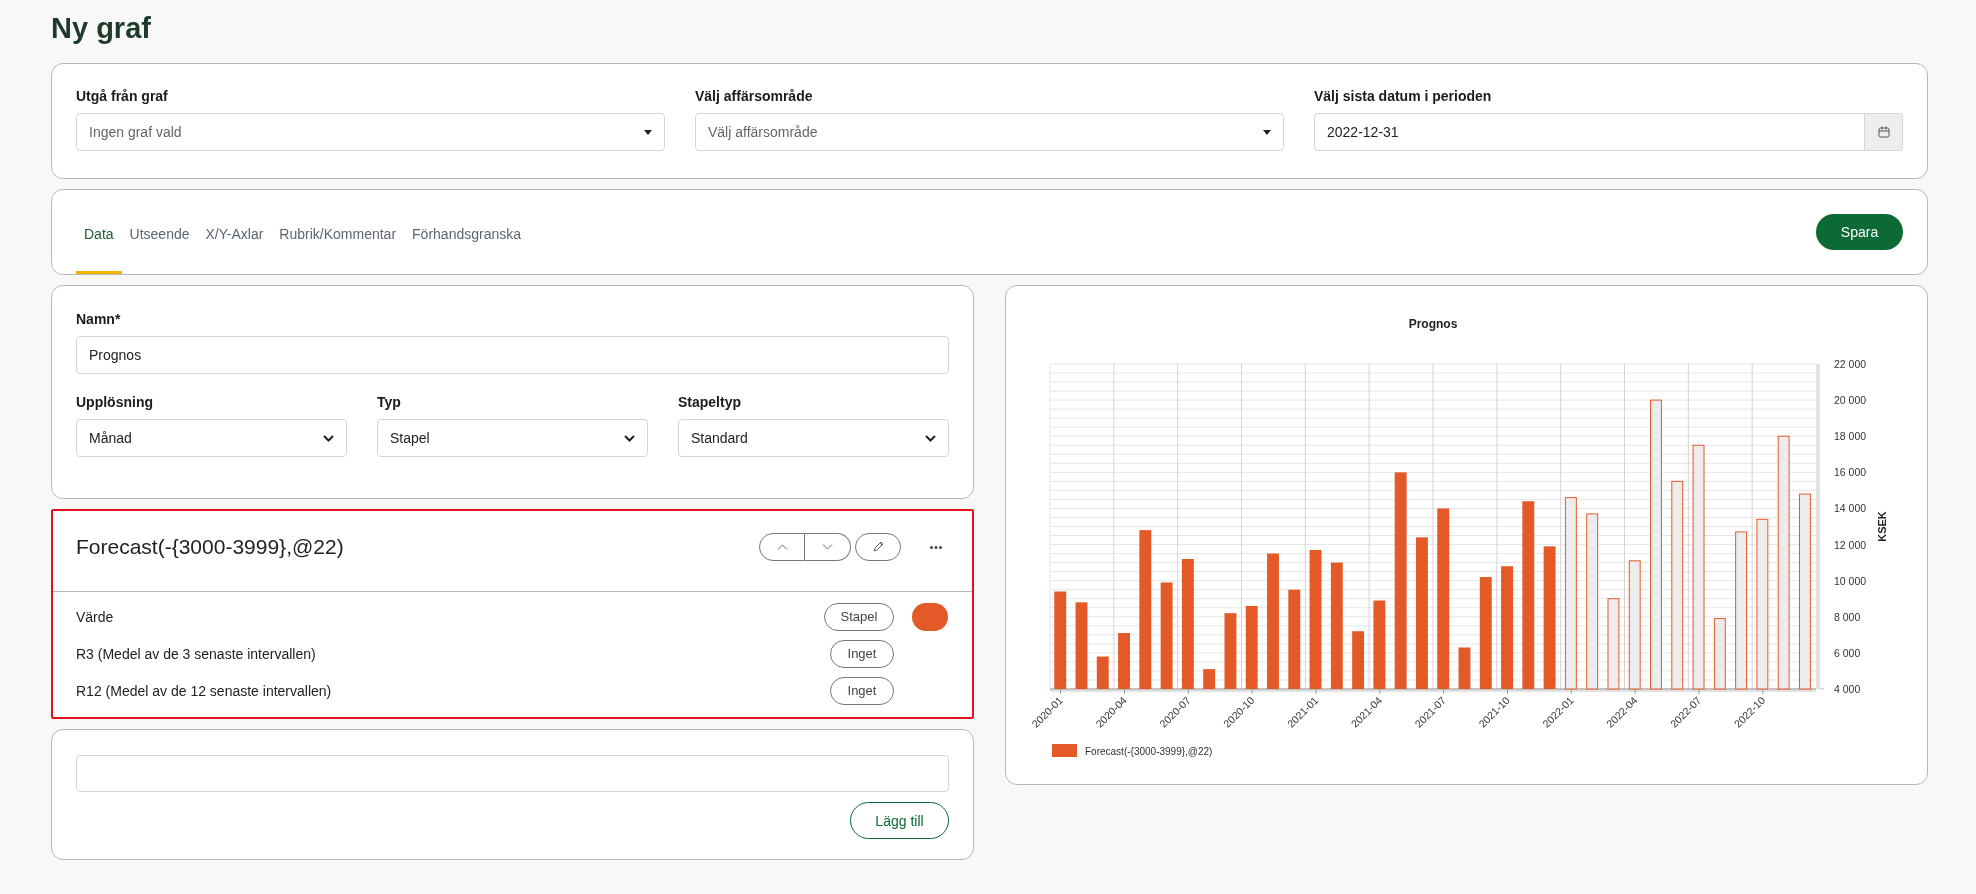  I want to click on save-button: Spara, so click(1859, 232).